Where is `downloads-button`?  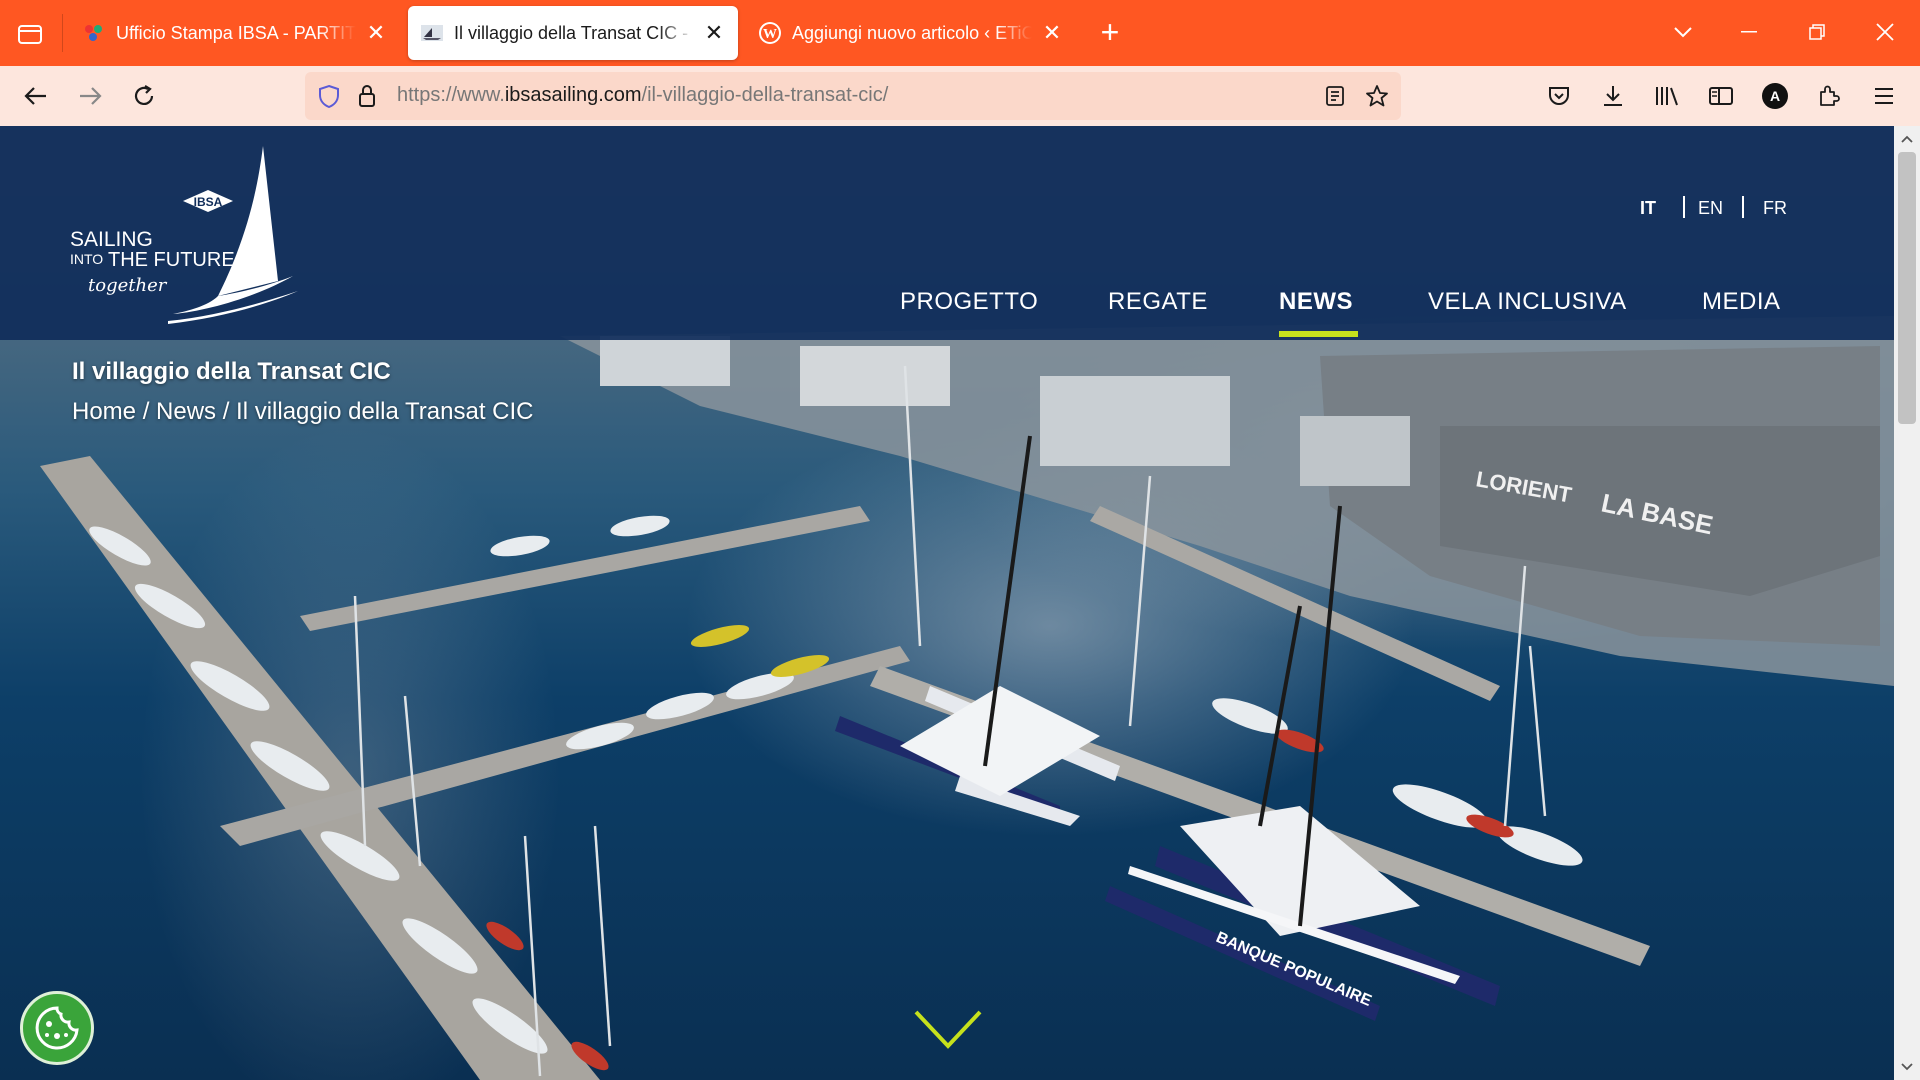
downloads-button is located at coordinates (1613, 96).